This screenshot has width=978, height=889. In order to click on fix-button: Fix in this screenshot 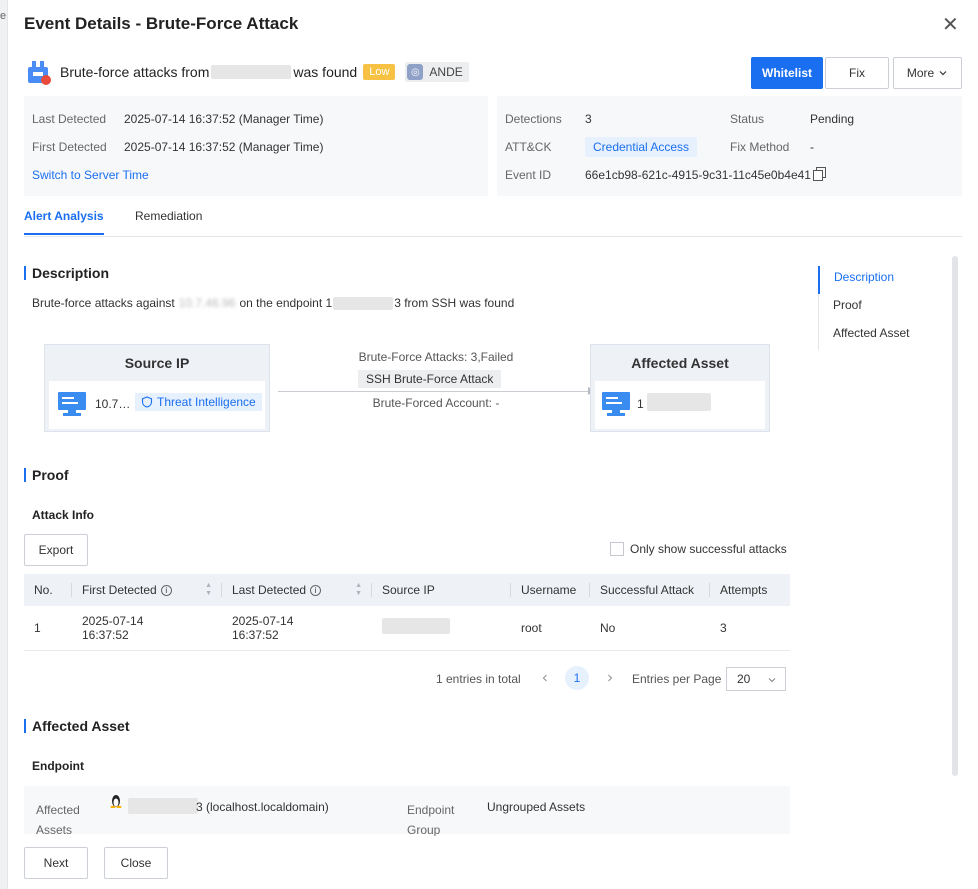, I will do `click(857, 73)`.